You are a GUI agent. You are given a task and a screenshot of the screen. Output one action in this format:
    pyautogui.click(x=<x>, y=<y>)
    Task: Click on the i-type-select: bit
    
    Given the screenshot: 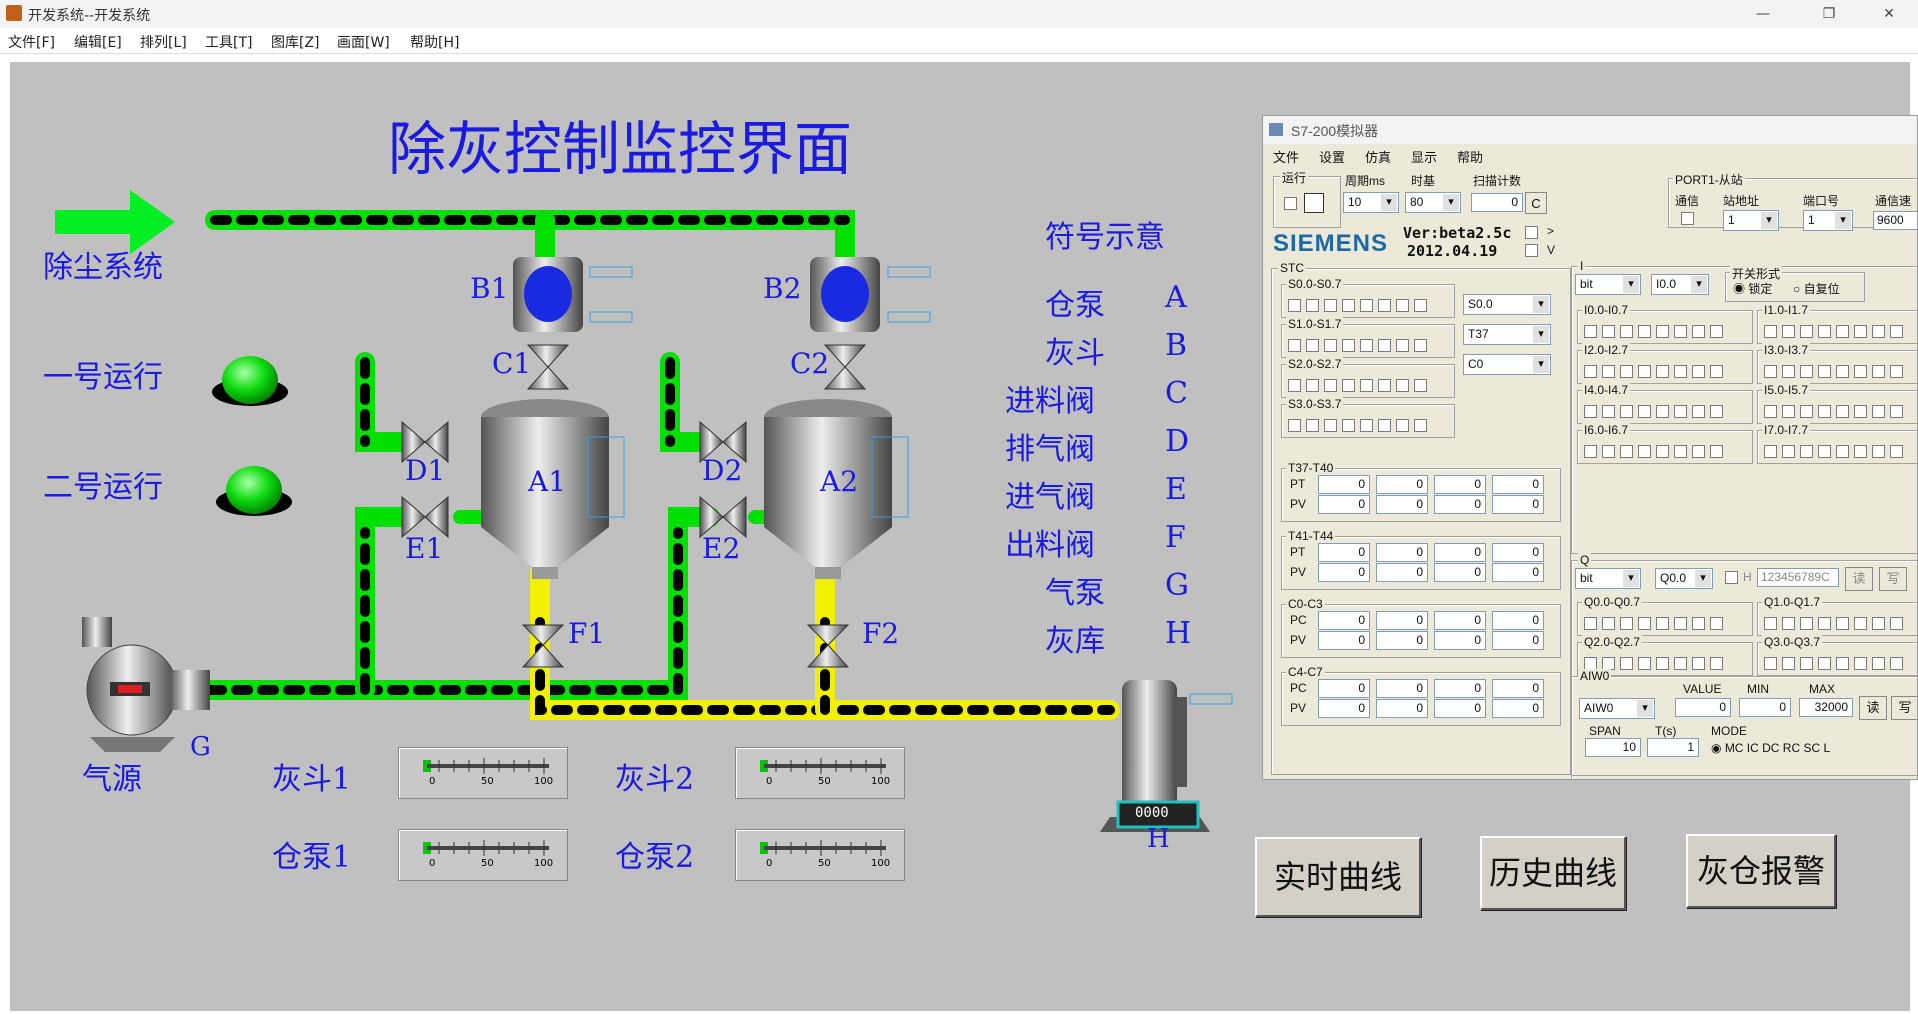 What is the action you would take?
    pyautogui.click(x=1608, y=284)
    